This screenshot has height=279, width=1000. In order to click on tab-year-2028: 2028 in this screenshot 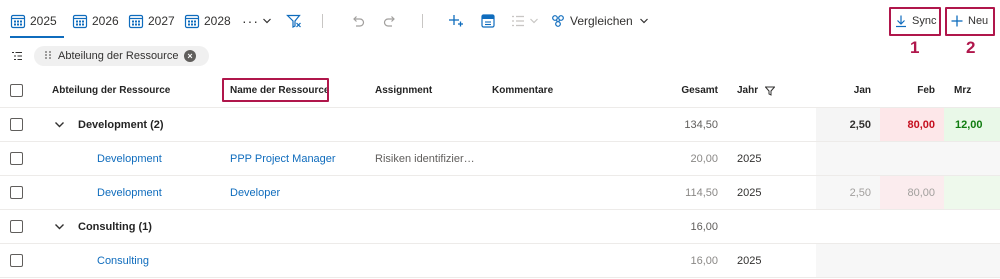, I will do `click(207, 21)`.